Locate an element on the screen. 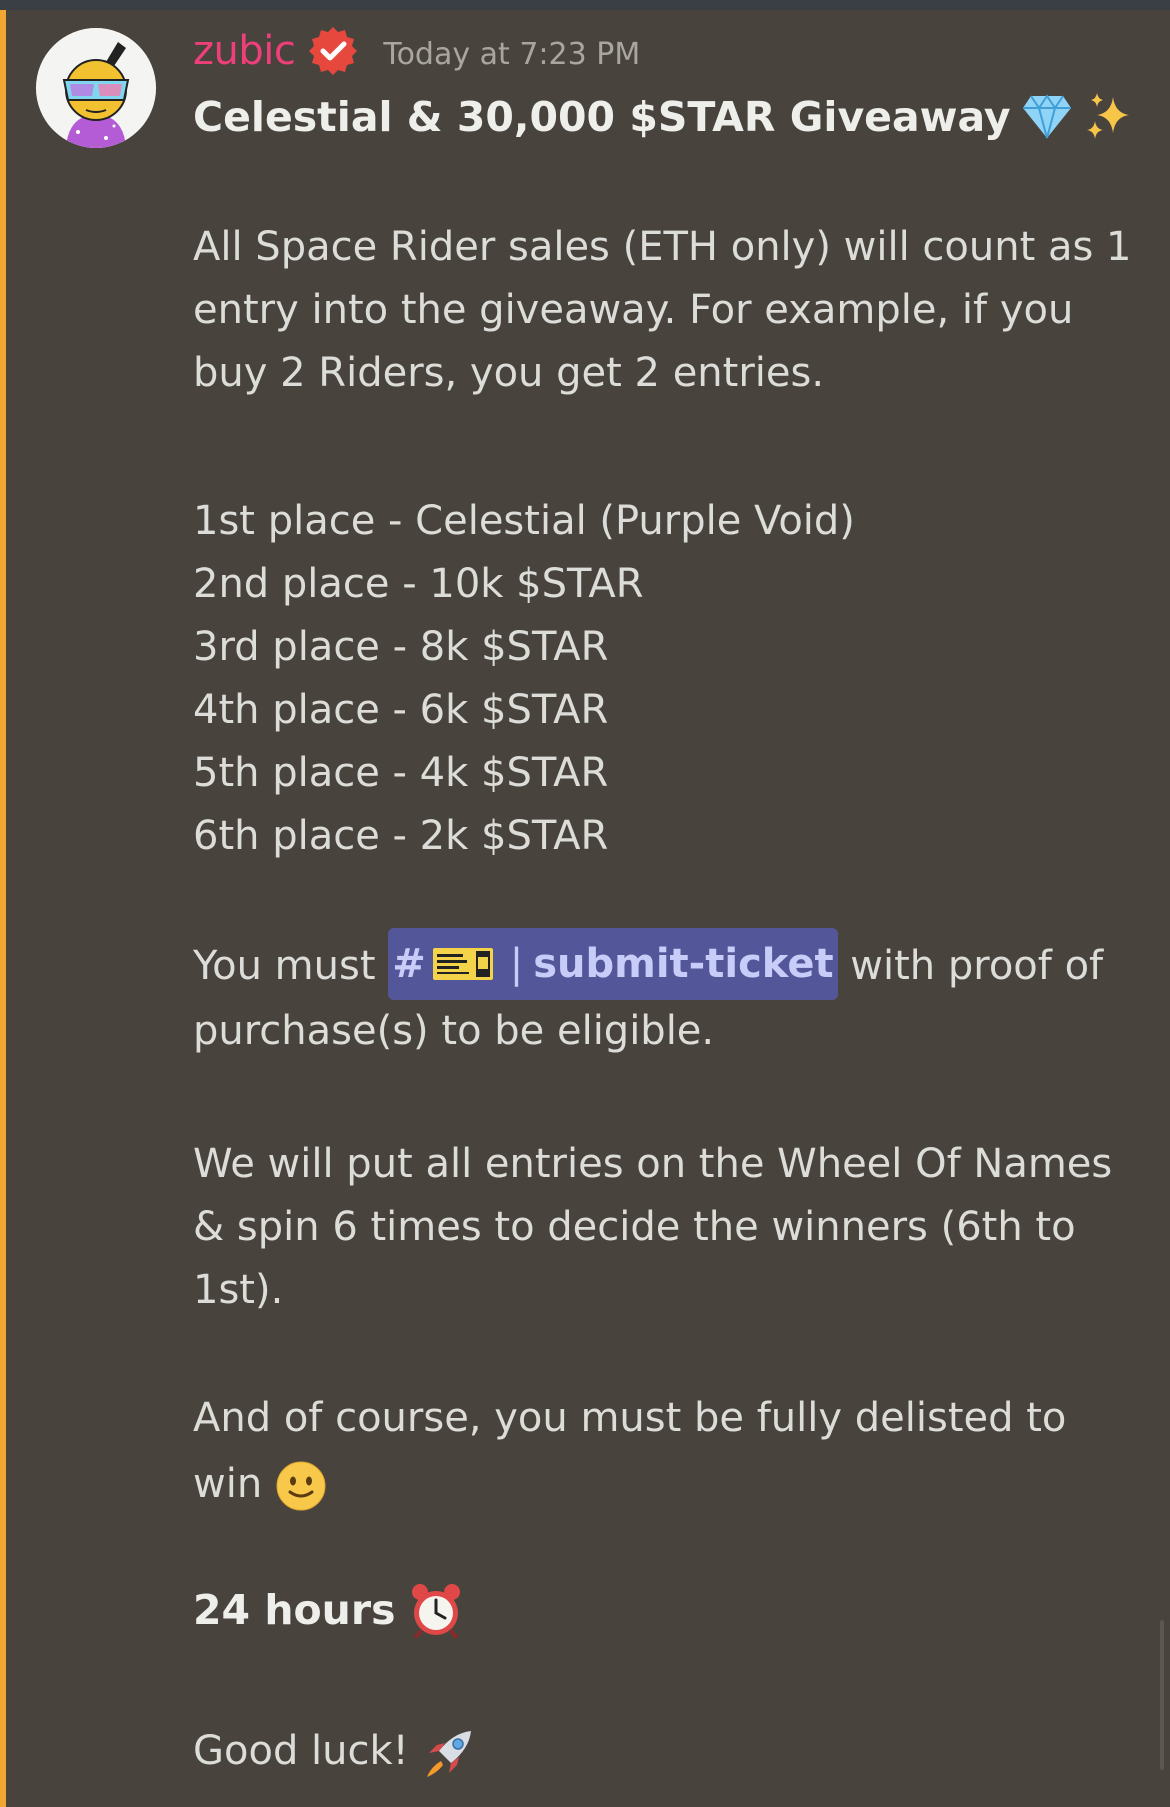  prize-item: 6th place - 2k $STAR is located at coordinates (401, 836).